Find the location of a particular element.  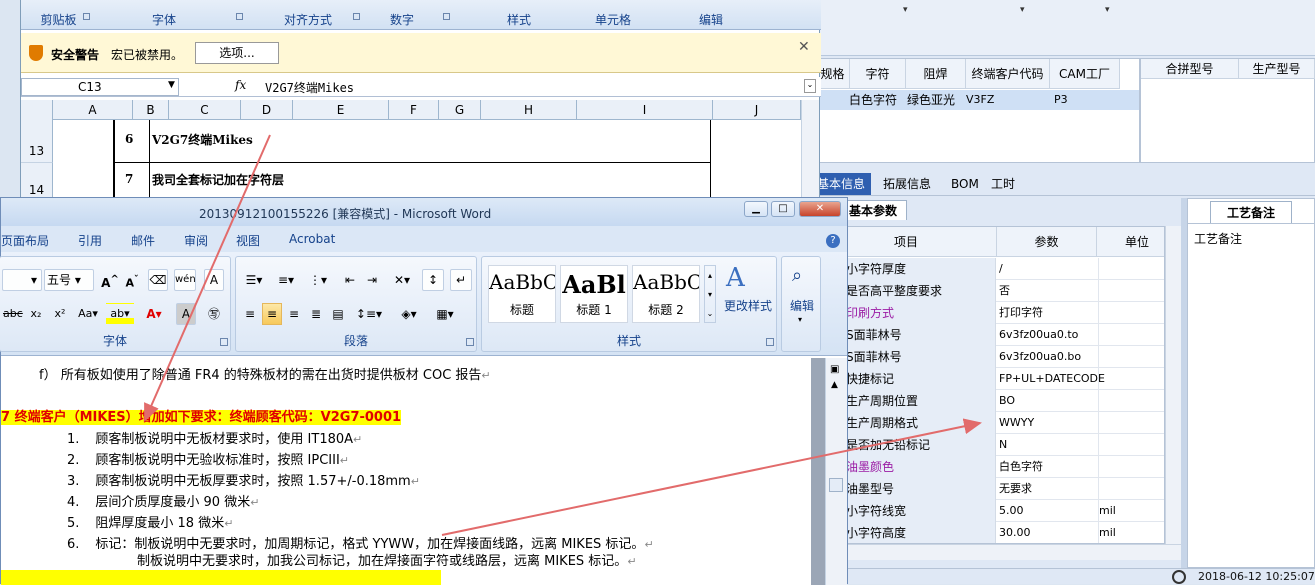

grid-row-selected: 白色字符 绿色亚光 V3FZ P3 is located at coordinates (977, 100).